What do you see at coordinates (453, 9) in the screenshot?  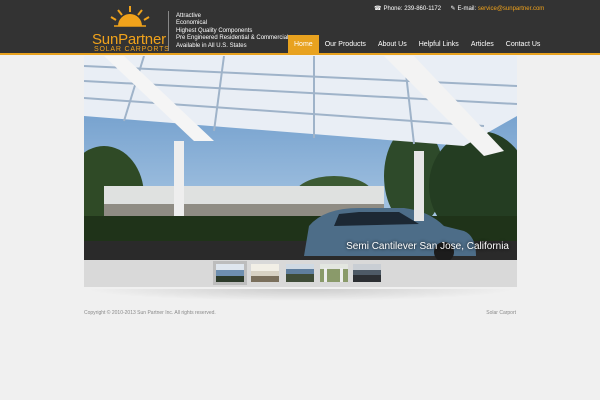 I see `pen-icon: ✎` at bounding box center [453, 9].